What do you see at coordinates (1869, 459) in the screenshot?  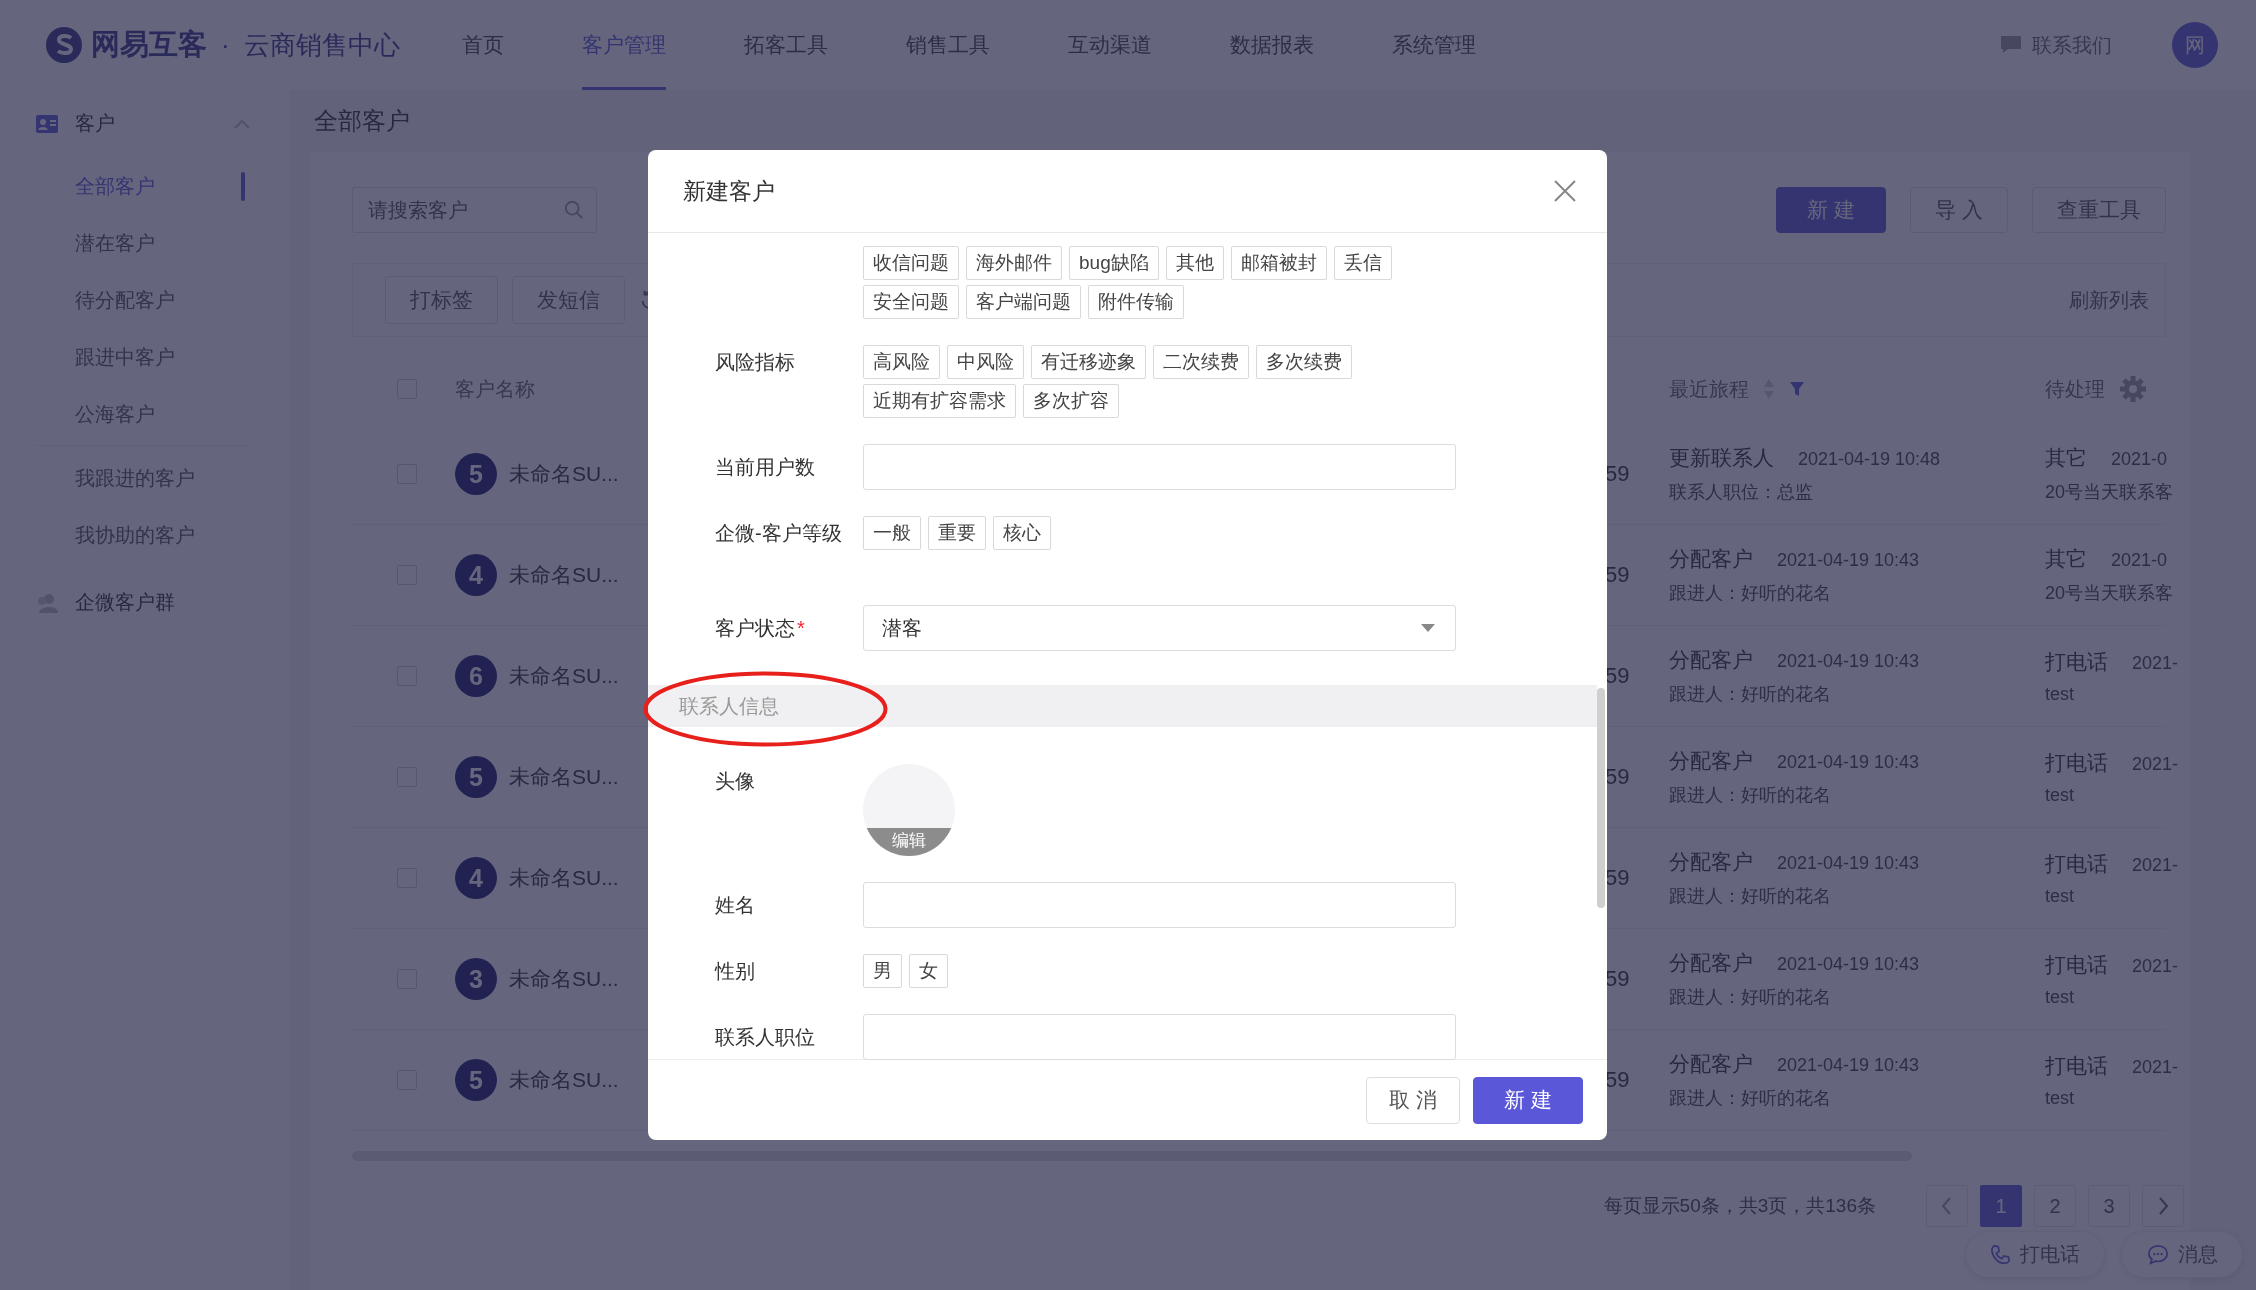 I see `journey-time: 2021-04-19 10:48` at bounding box center [1869, 459].